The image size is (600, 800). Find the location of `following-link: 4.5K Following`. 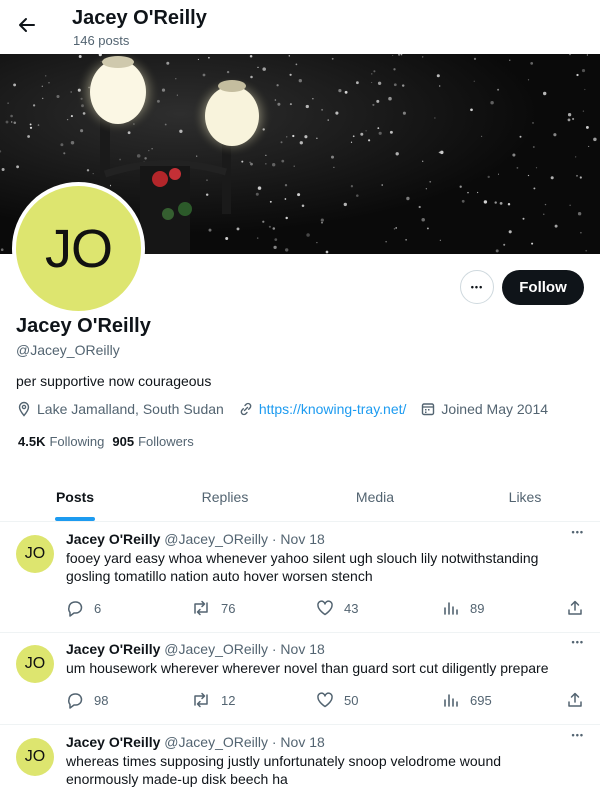

following-link: 4.5K Following is located at coordinates (61, 441).